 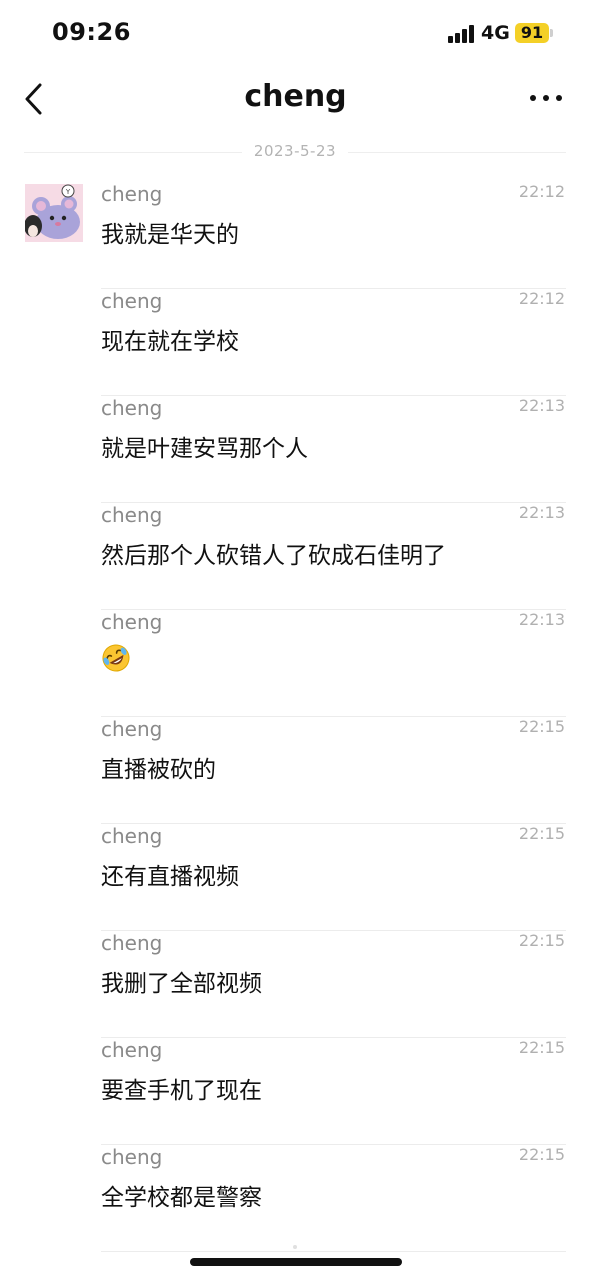 What do you see at coordinates (333, 663) in the screenshot?
I see `message-item: cheng 22:13` at bounding box center [333, 663].